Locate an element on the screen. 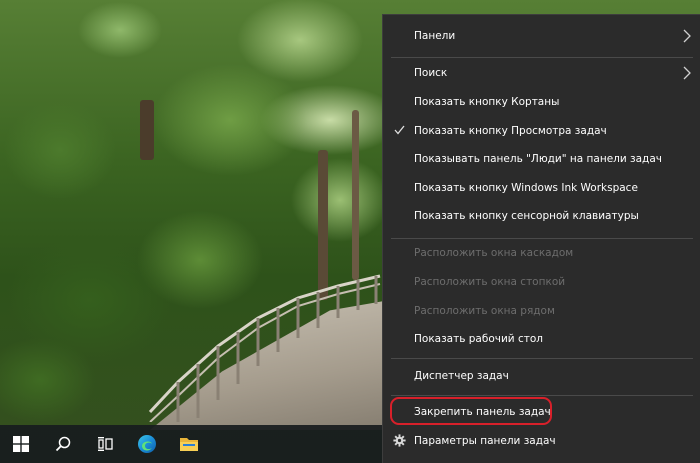  menu-item-show-cortana-button: Показать кнопку Кортаны is located at coordinates (541, 102).